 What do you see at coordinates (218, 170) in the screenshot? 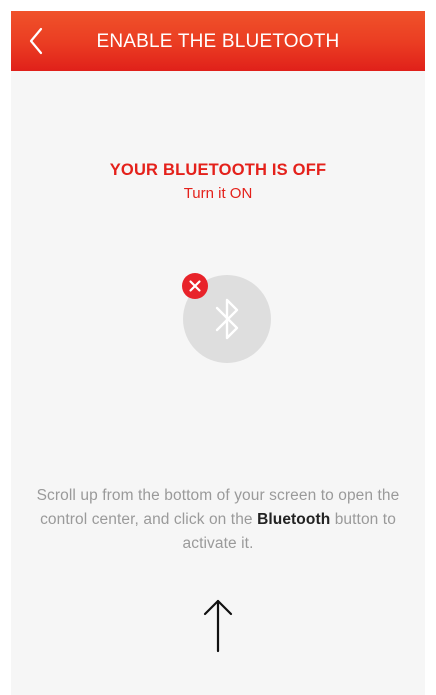
I see `bluetooth-status-title: YOUR BLUETOOTH IS OFF` at bounding box center [218, 170].